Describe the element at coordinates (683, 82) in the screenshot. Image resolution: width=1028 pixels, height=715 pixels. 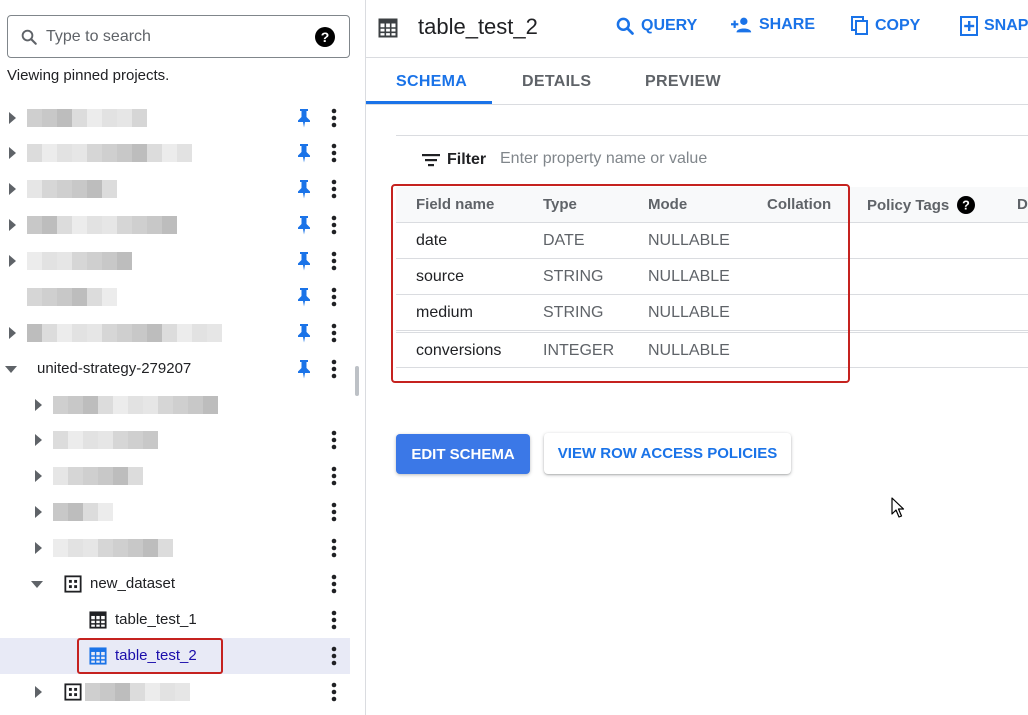
I see `tab-preview: PREVIEW` at that location.